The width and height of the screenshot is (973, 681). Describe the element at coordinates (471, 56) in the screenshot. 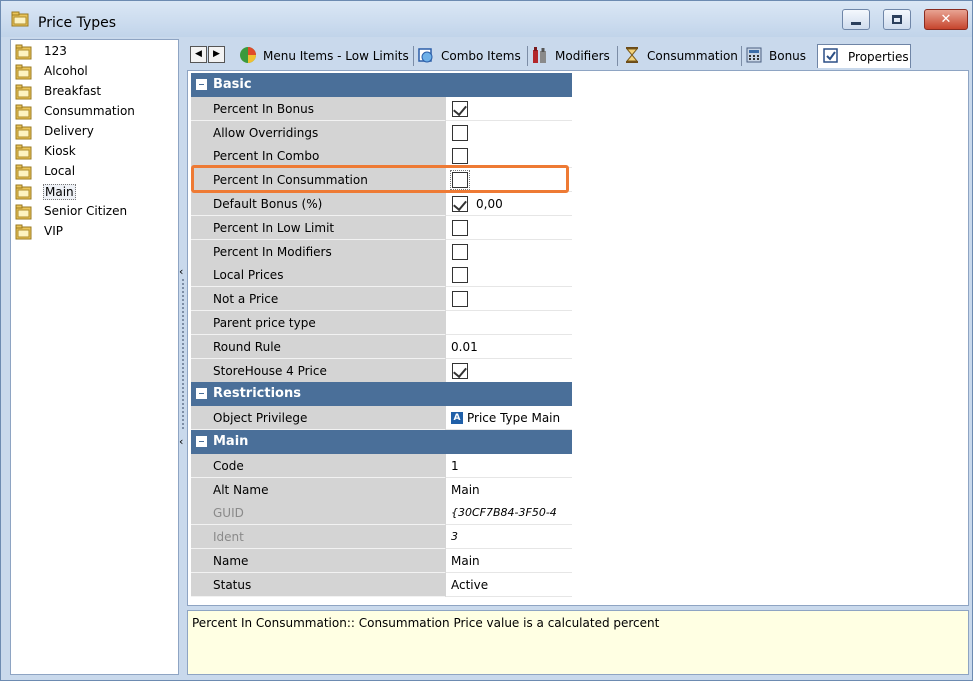

I see `tab-combo-items: Combo Items` at that location.